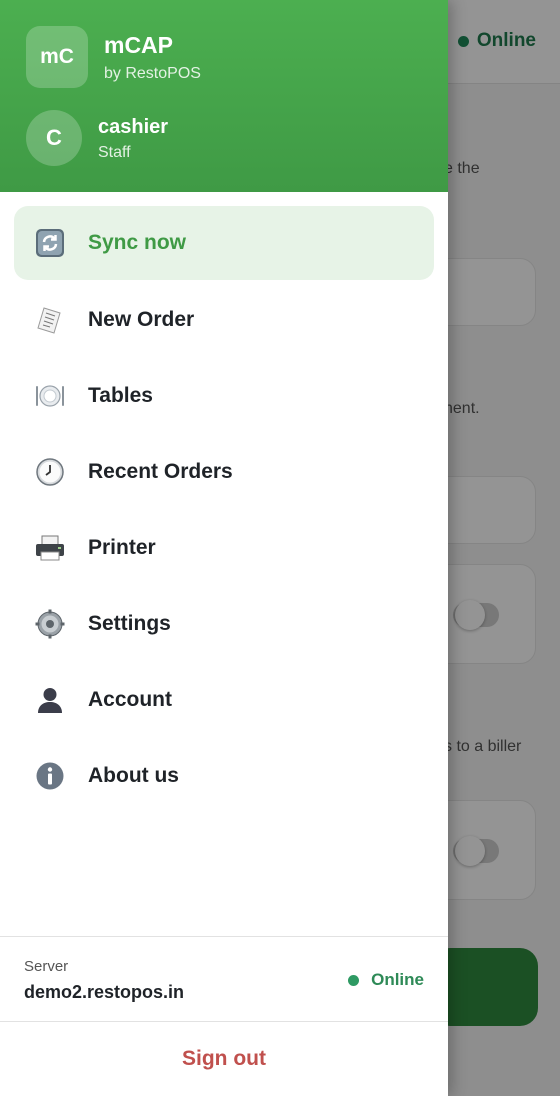  What do you see at coordinates (133, 775) in the screenshot?
I see `menu-item-label: About us` at bounding box center [133, 775].